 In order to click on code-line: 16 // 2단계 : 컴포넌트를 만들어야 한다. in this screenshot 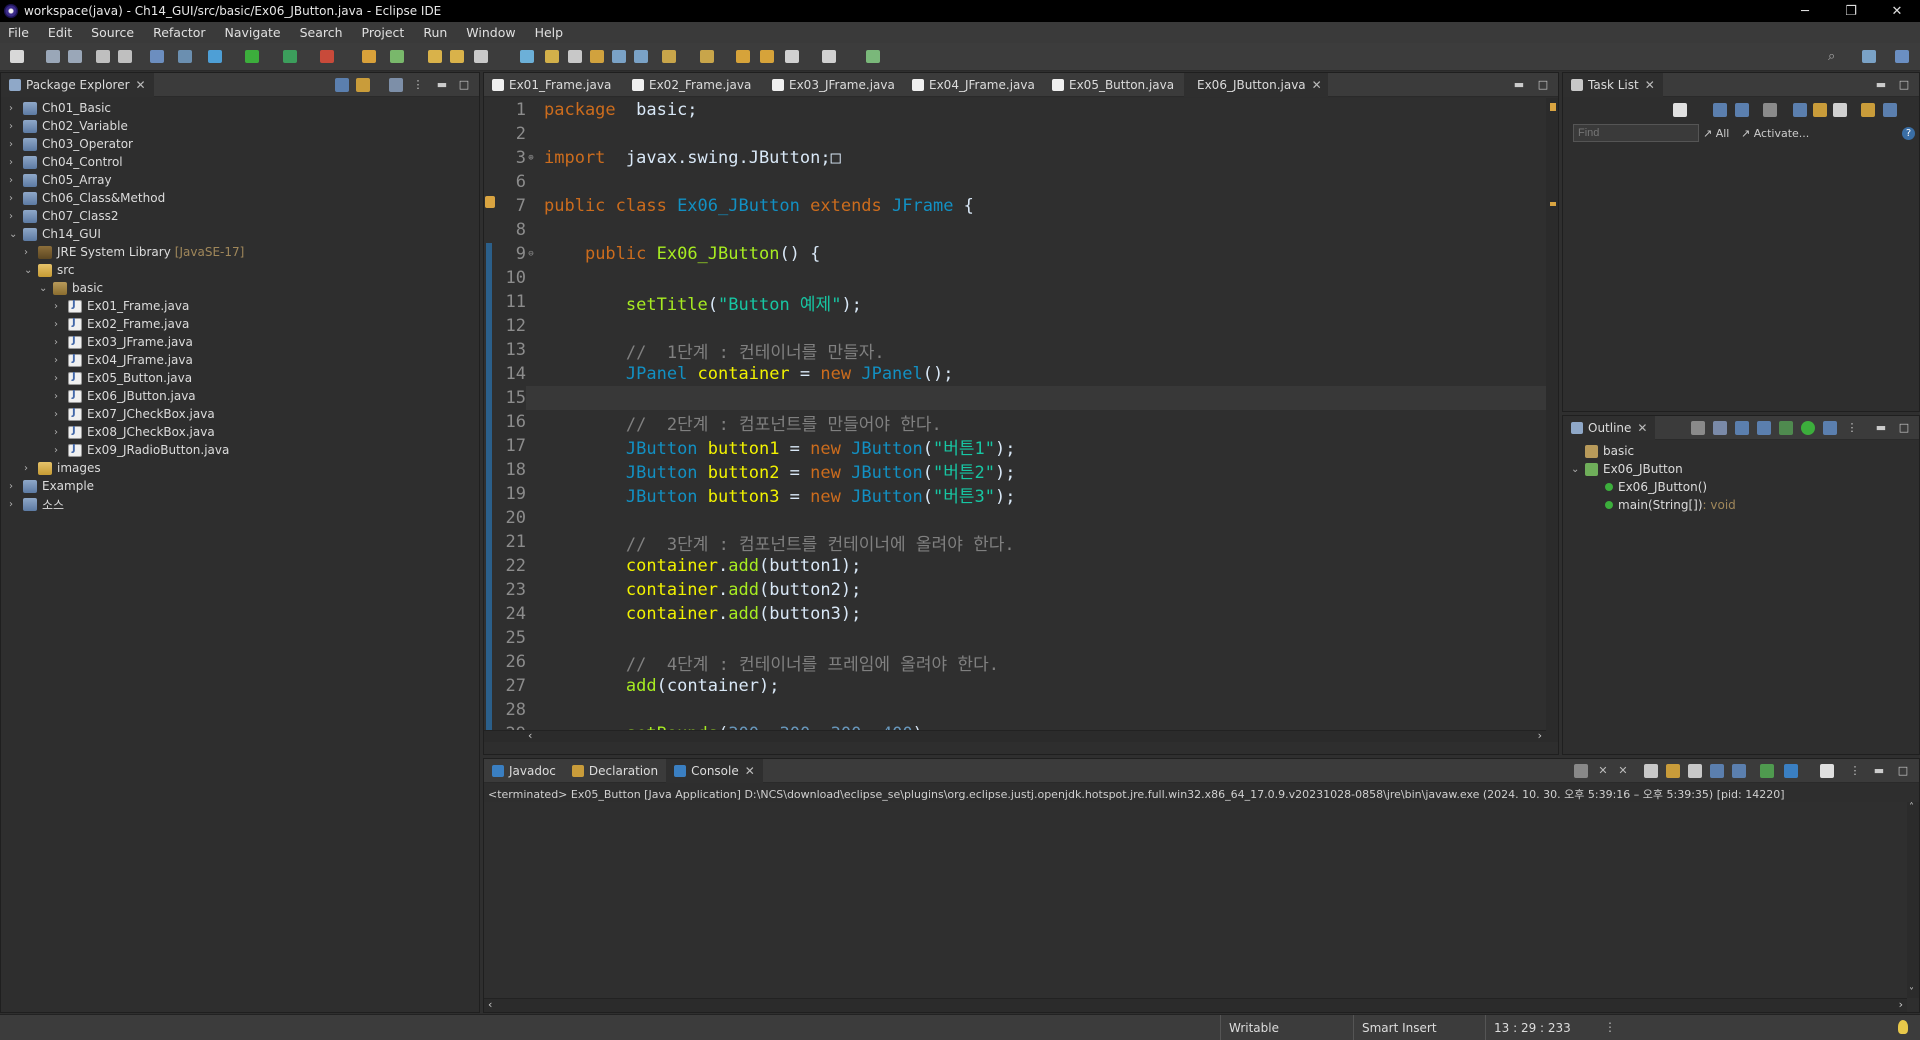, I will do `click(718, 422)`.